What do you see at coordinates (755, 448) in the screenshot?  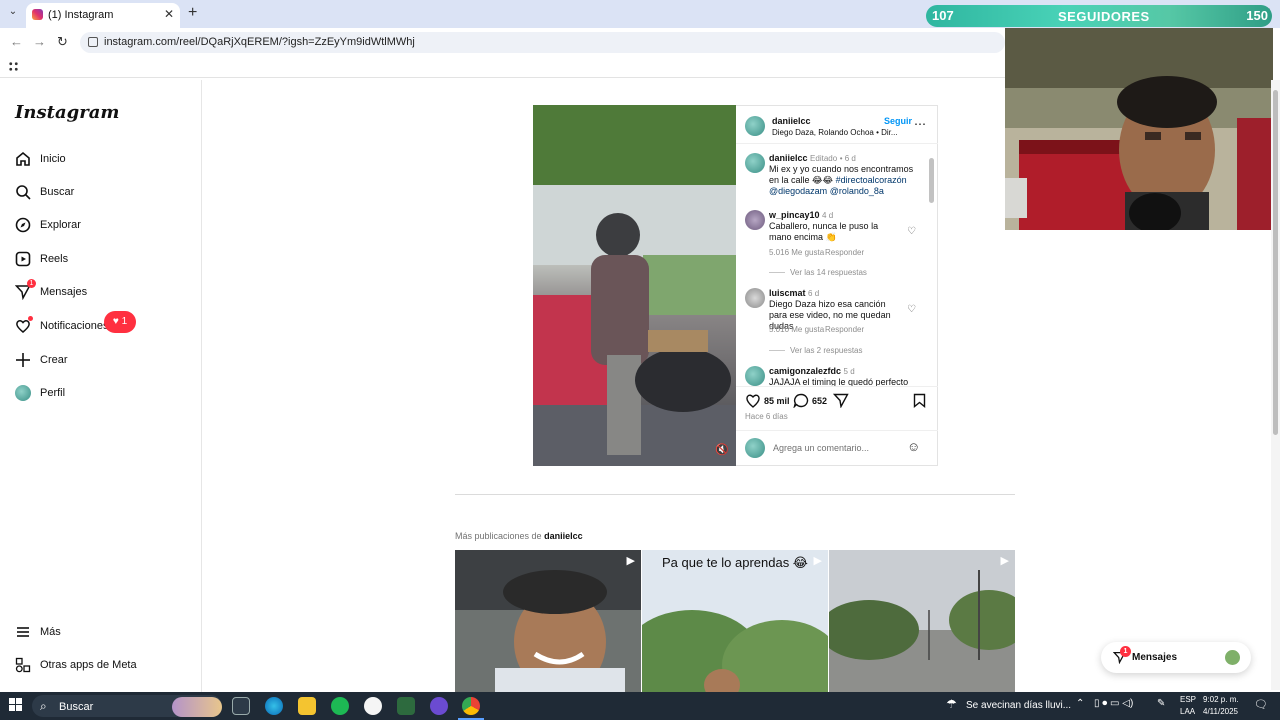 I see `current-user-avatar` at bounding box center [755, 448].